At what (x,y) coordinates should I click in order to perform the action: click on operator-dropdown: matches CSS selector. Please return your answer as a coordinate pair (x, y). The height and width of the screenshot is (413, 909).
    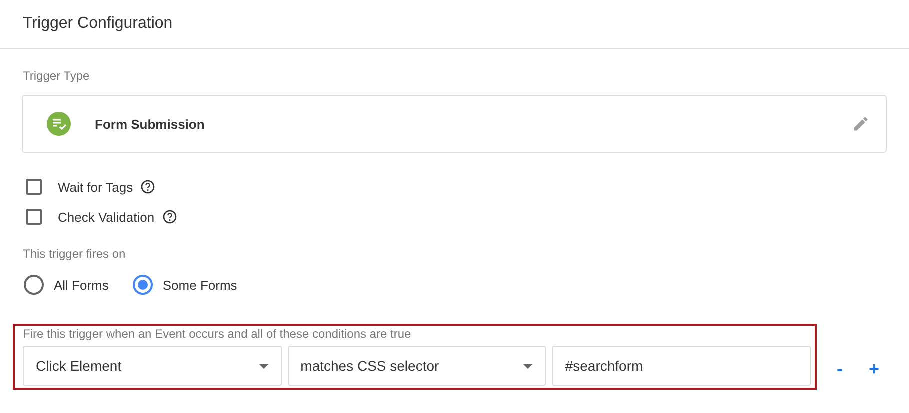
    Looking at the image, I should click on (417, 366).